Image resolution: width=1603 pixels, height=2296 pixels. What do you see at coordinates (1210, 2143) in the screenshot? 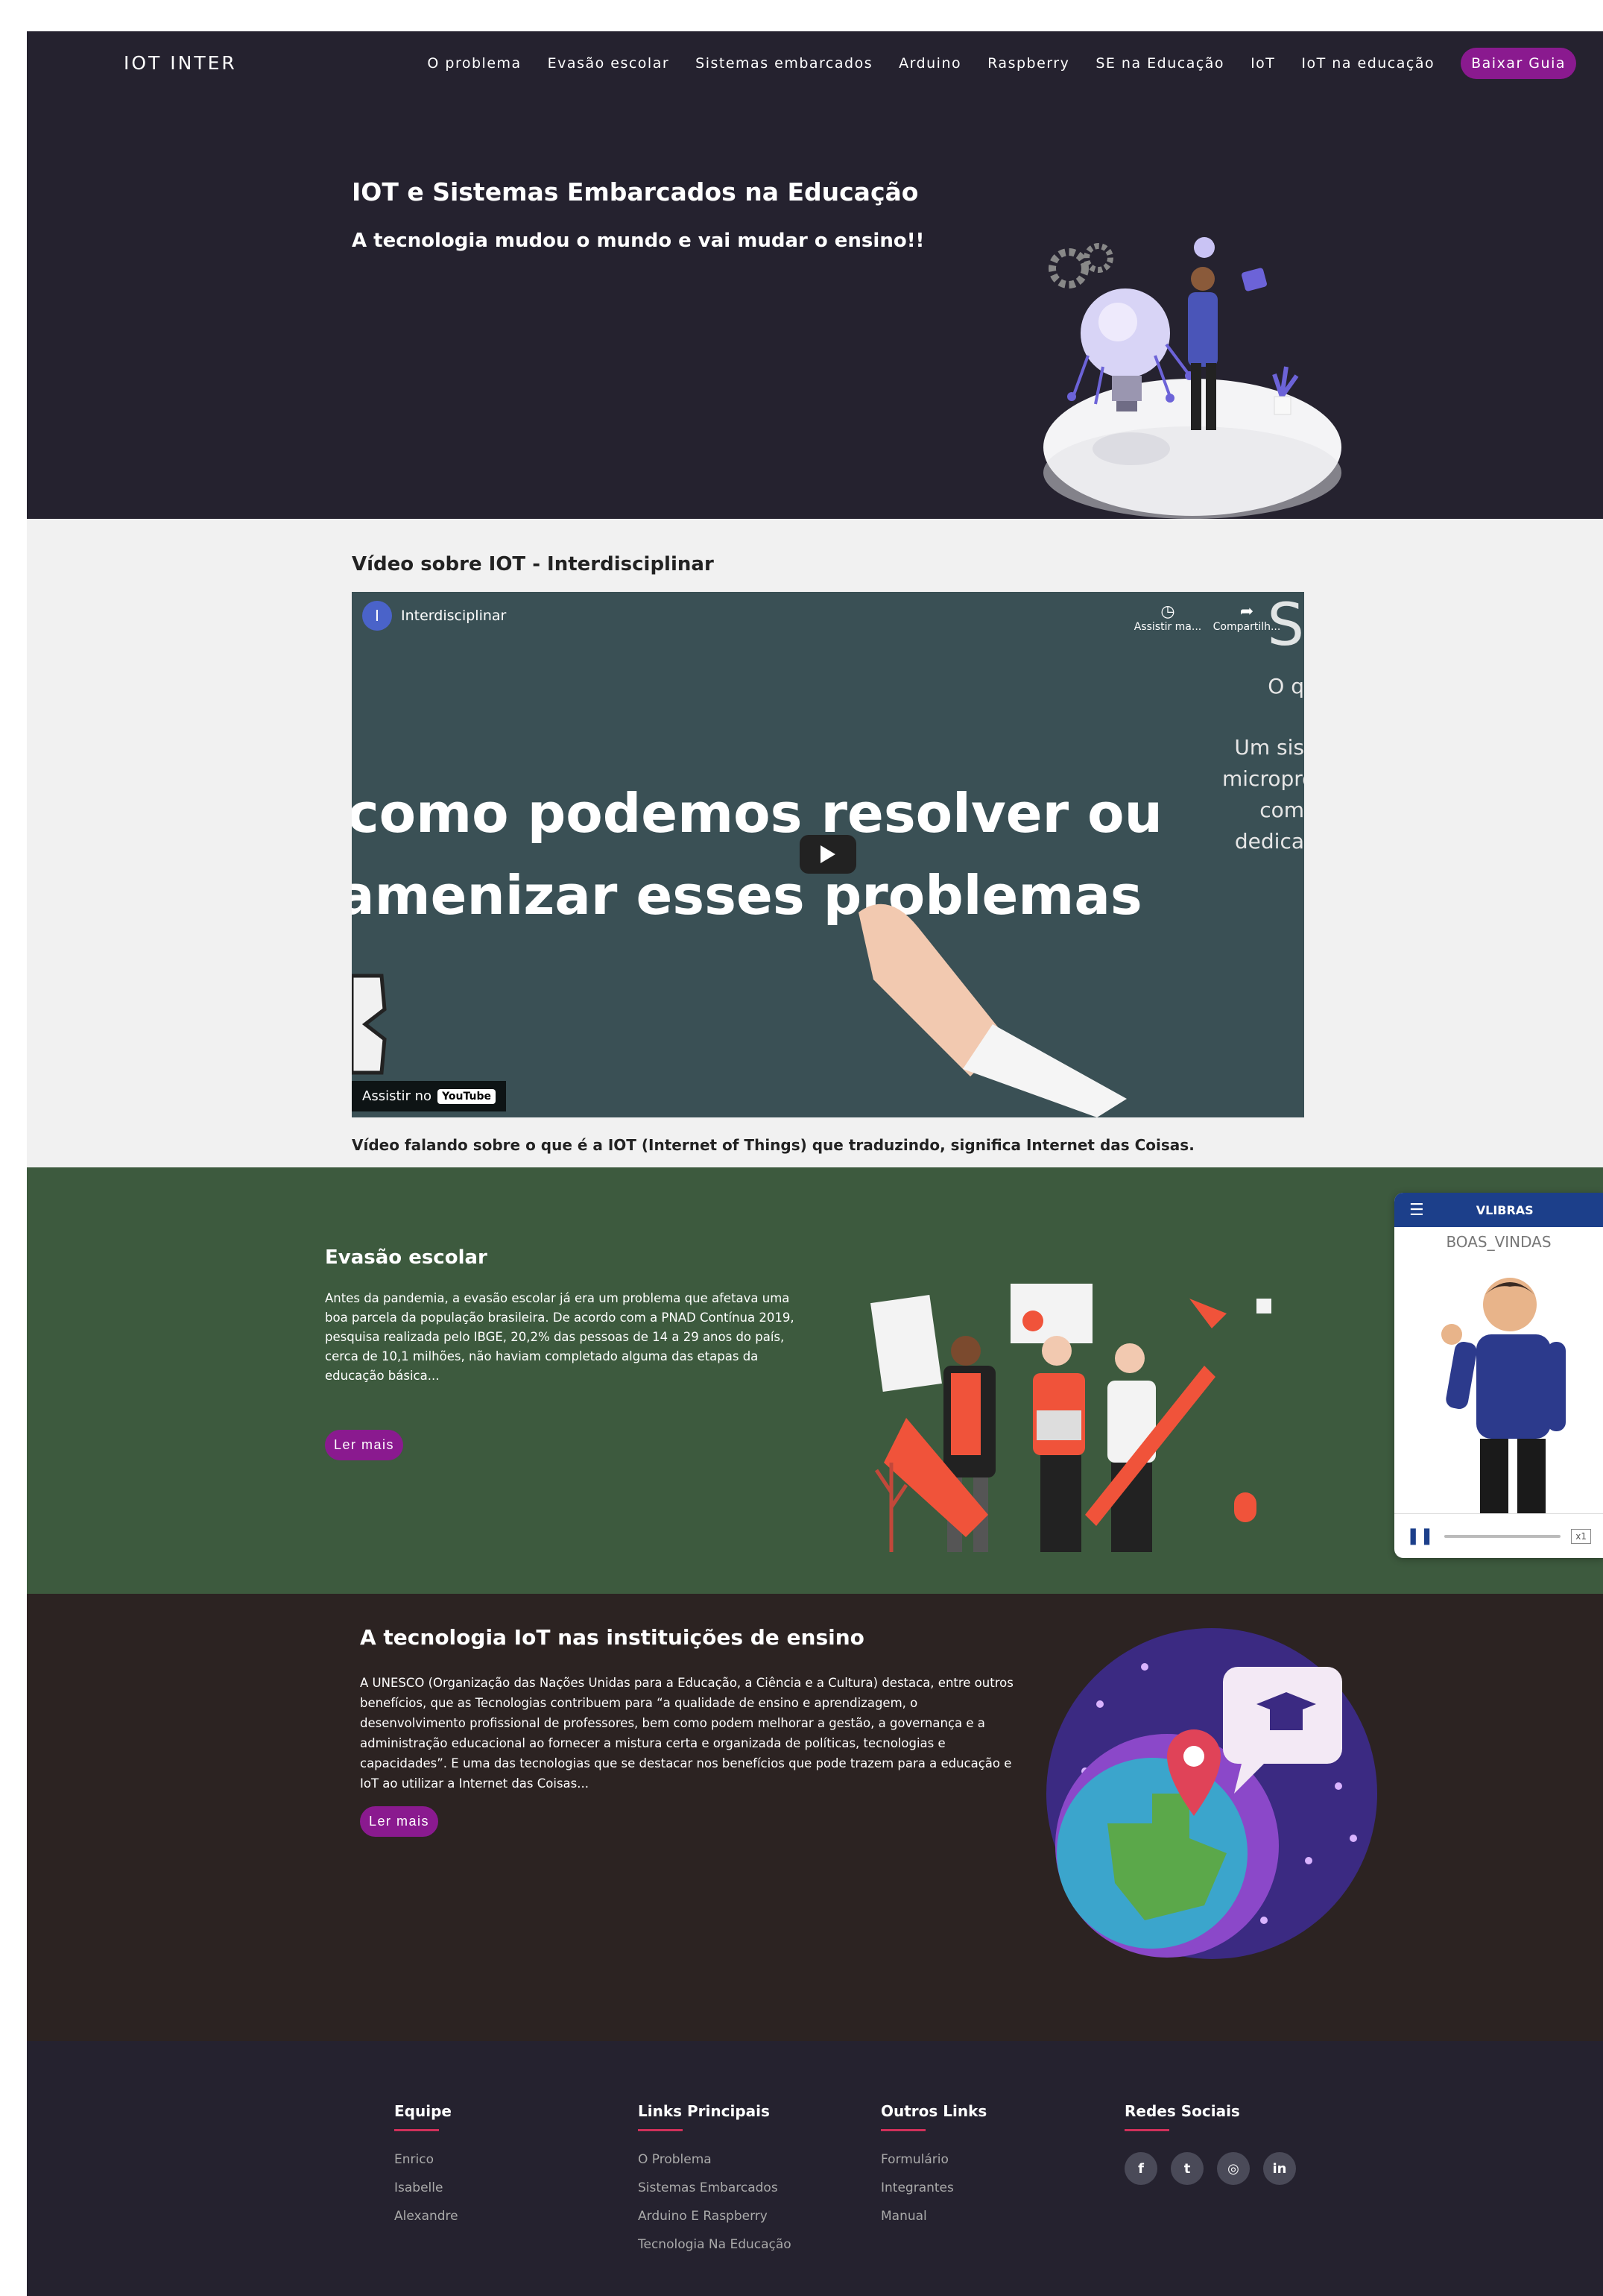
I see `footer-col-redes: Redes Sociais f t ◎ in` at bounding box center [1210, 2143].